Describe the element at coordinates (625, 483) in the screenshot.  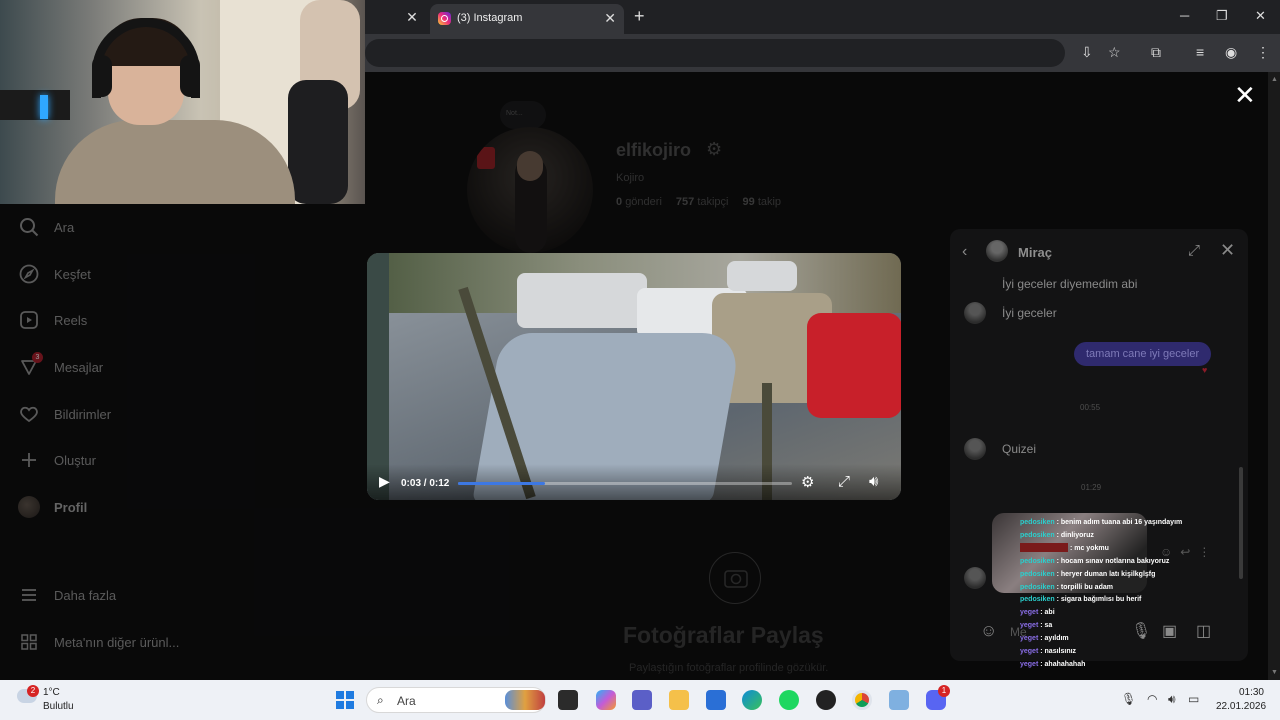
I see `video-progress-bar` at that location.